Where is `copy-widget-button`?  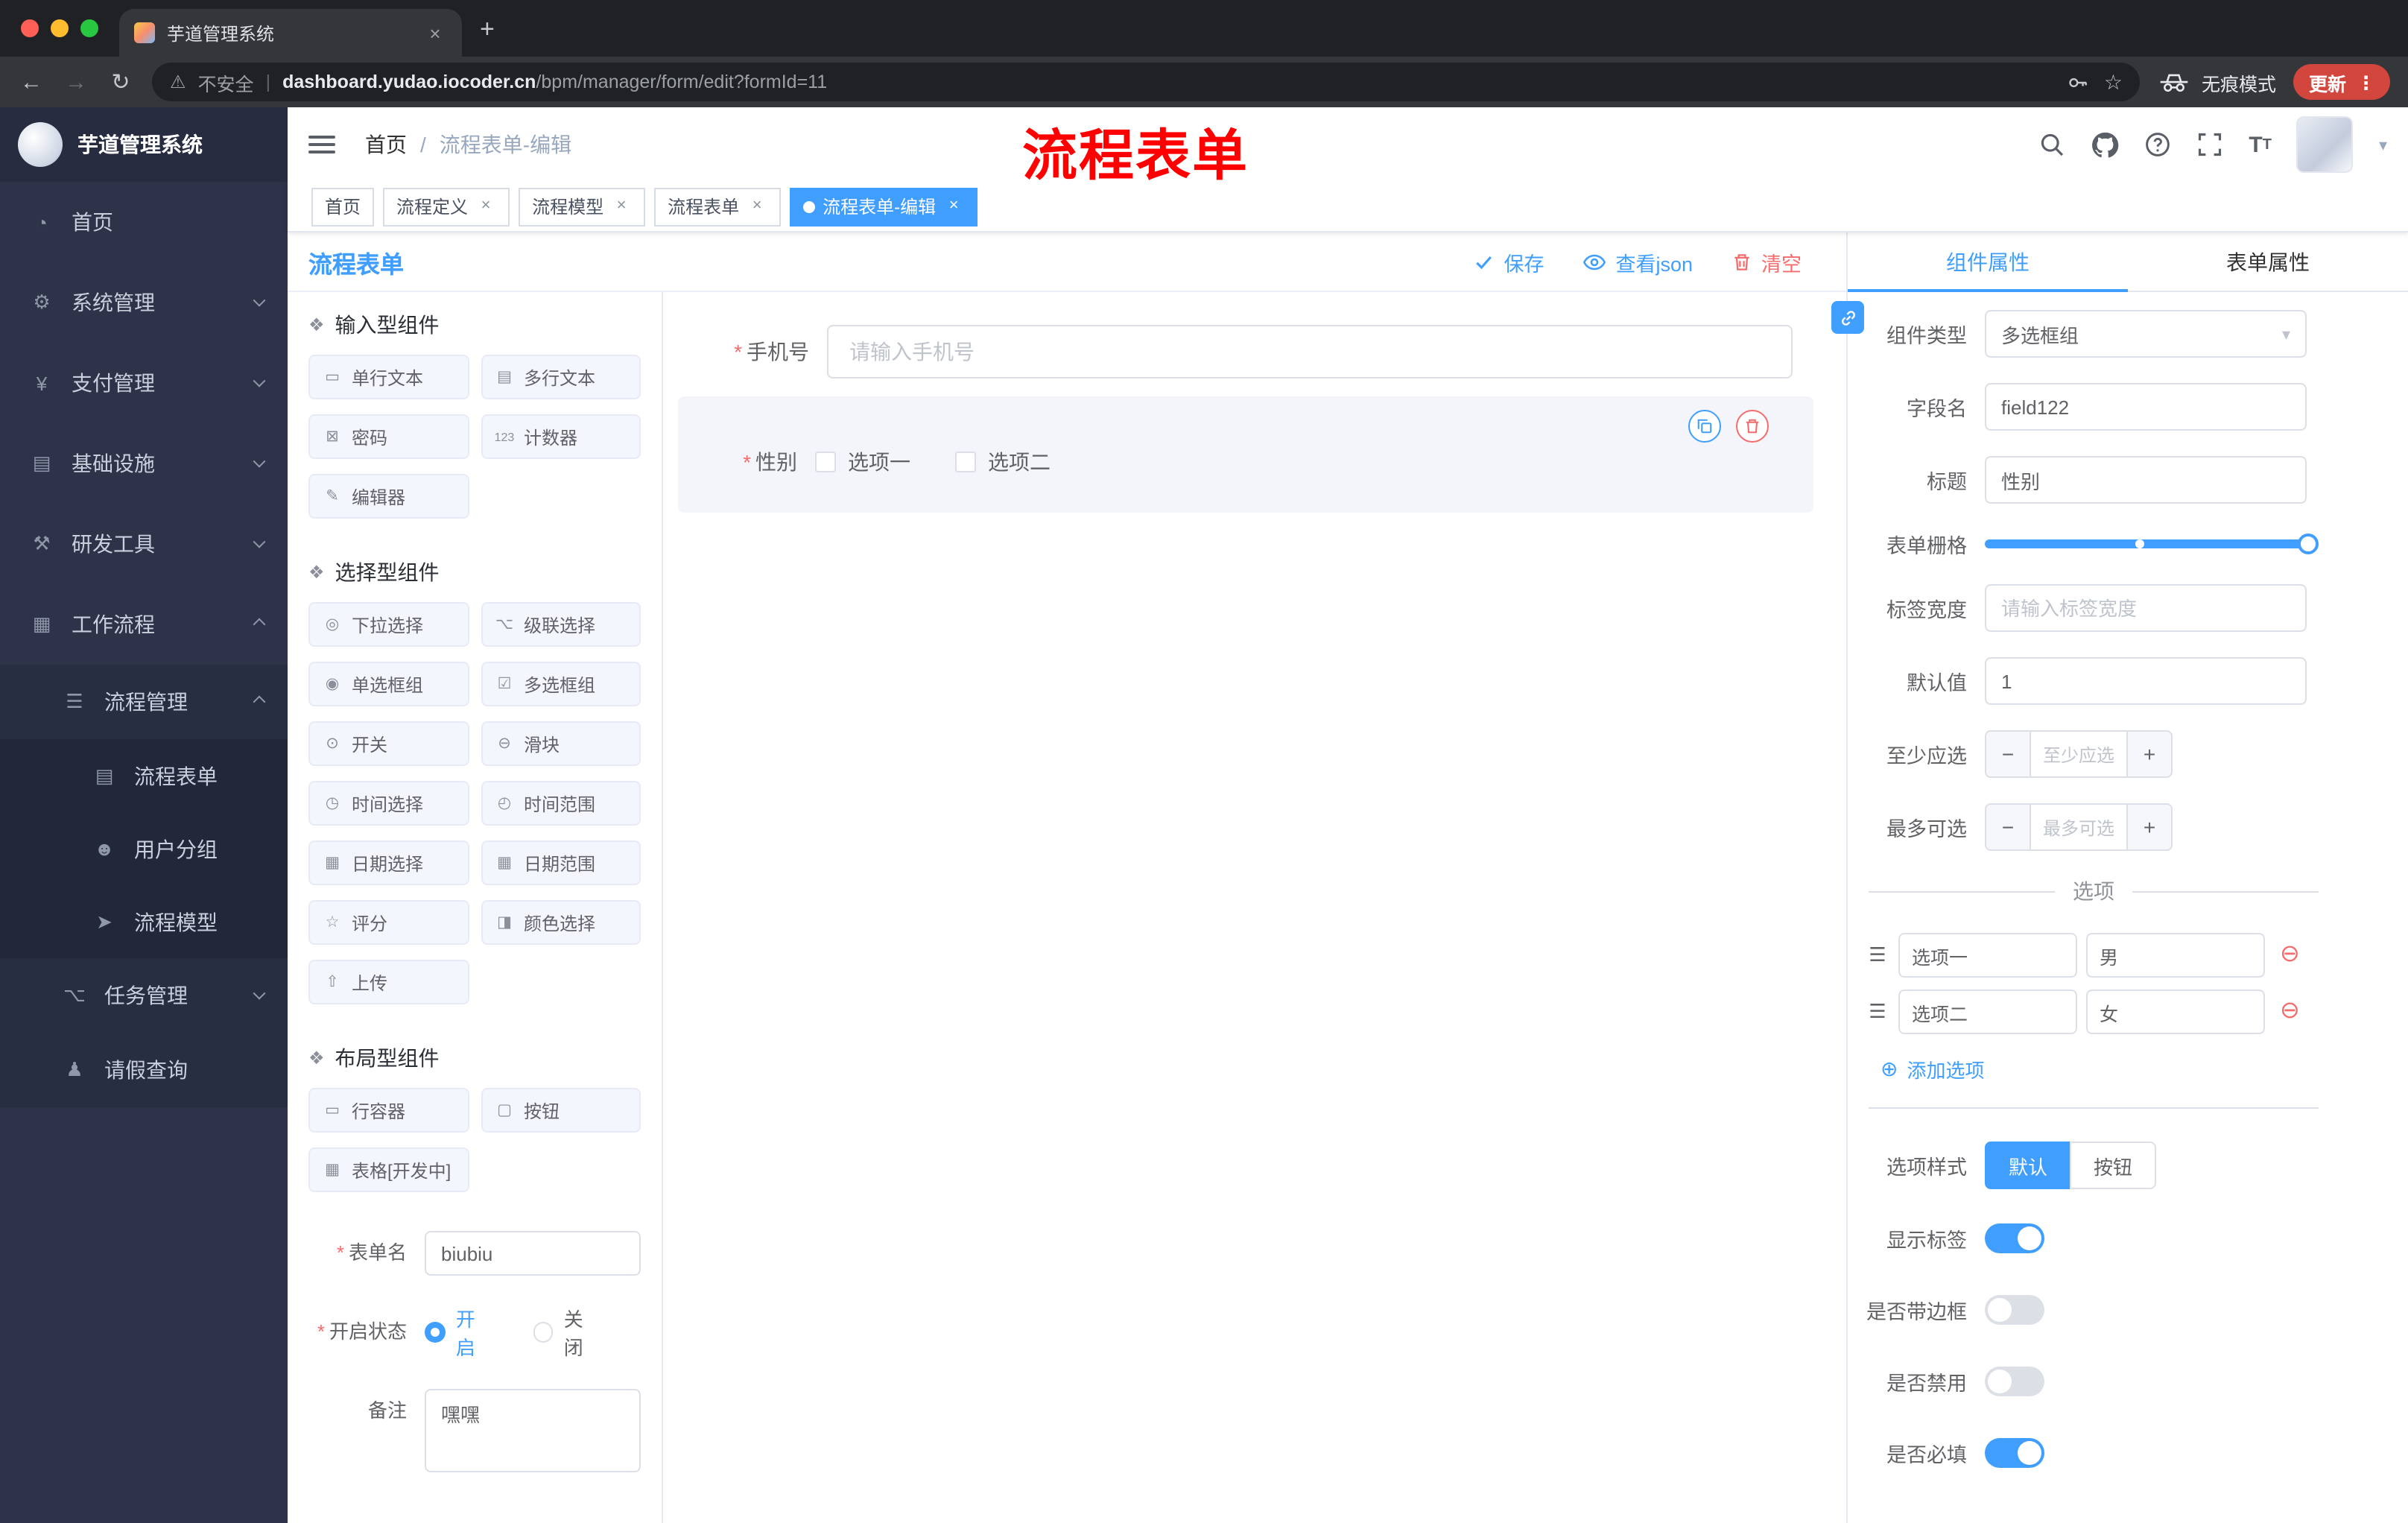 copy-widget-button is located at coordinates (1704, 427).